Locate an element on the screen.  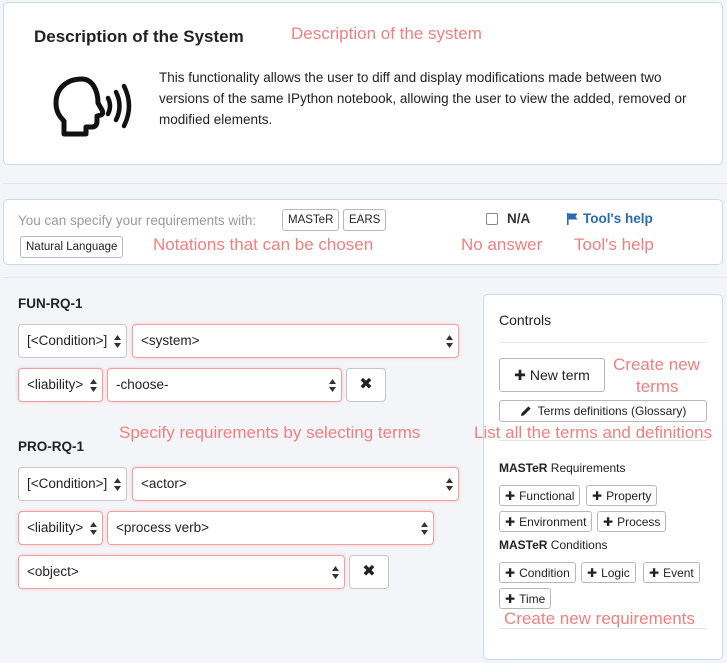
add-functional-button: ✚ Functional is located at coordinates (540, 495).